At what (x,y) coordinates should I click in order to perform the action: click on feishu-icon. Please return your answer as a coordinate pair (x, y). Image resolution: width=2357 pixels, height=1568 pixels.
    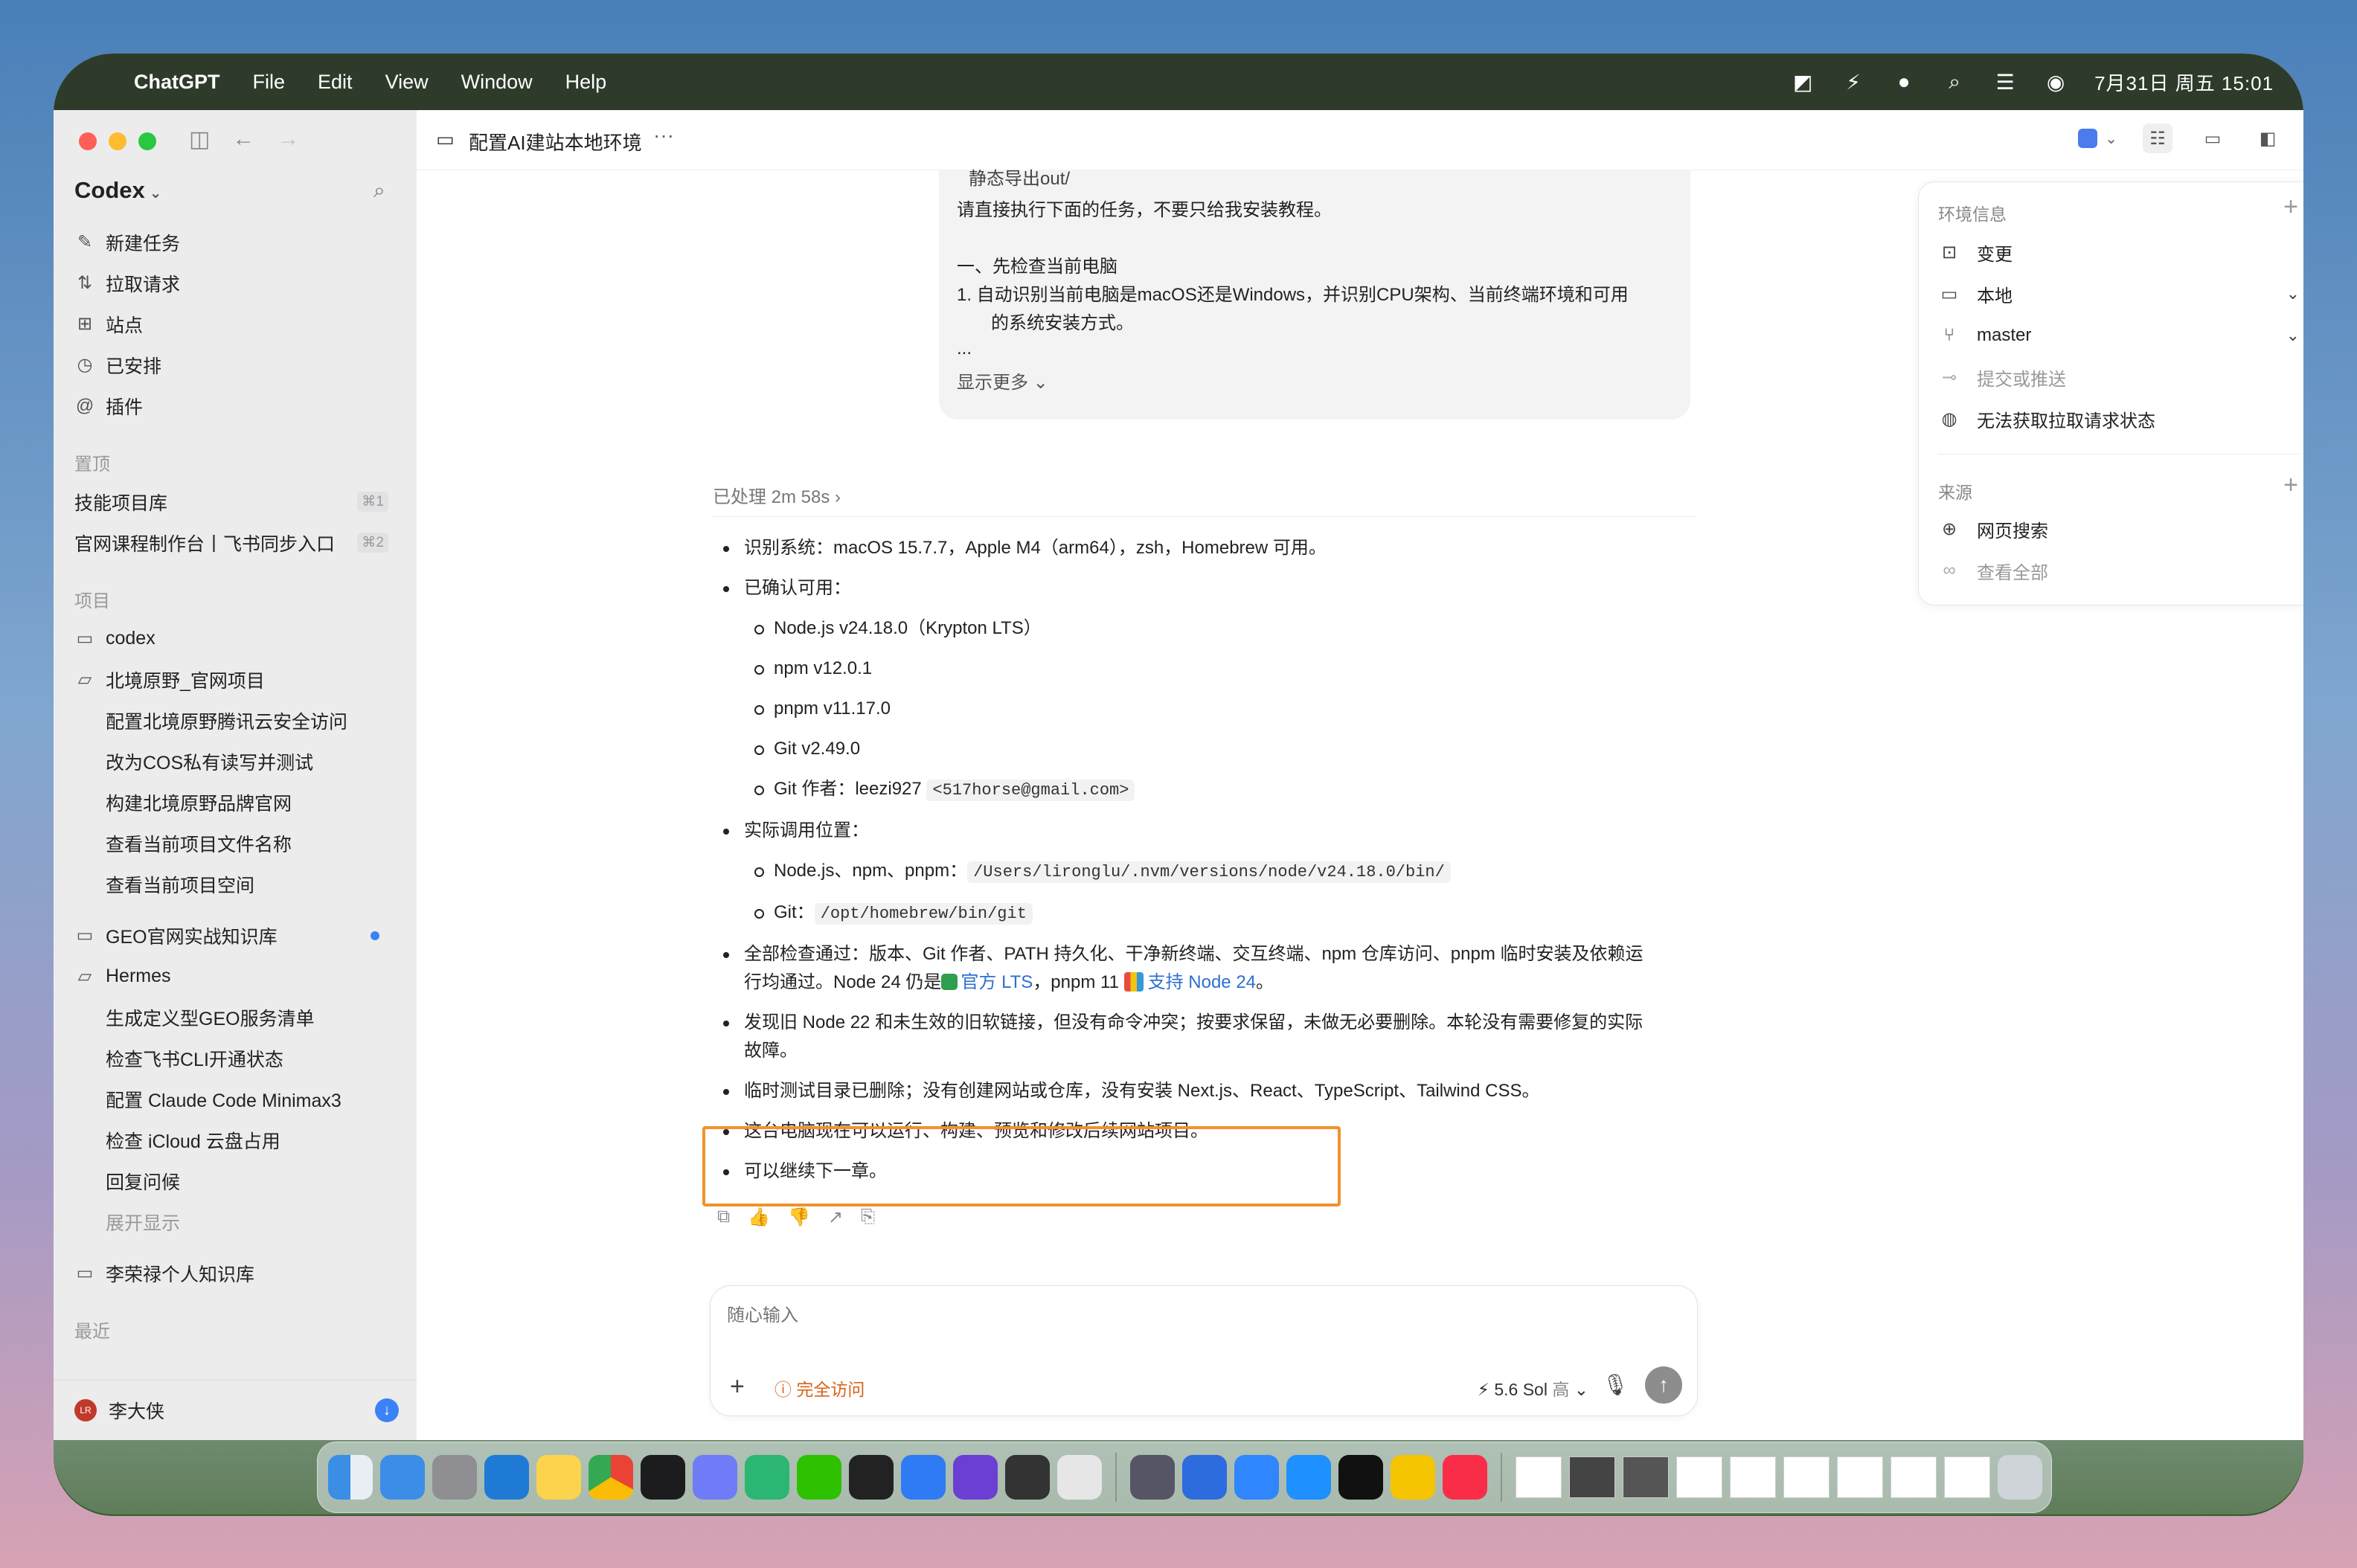
    Looking at the image, I should click on (767, 1477).